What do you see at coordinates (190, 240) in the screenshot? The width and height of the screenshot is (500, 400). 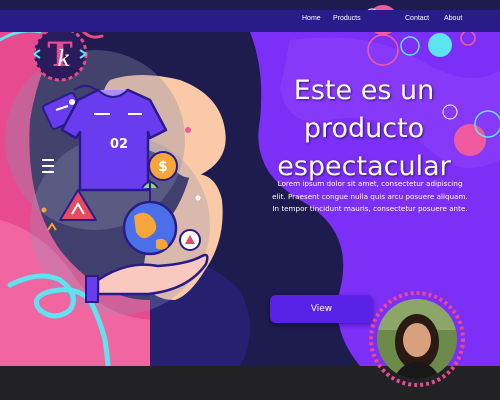 I see `recycle-circle-icon` at bounding box center [190, 240].